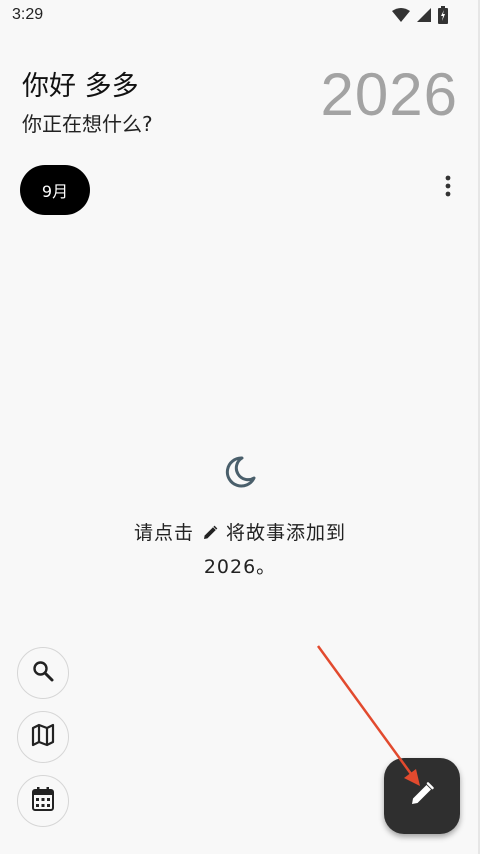 The image size is (480, 854). Describe the element at coordinates (163, 533) in the screenshot. I see `empty-state-text-before: 请点击` at that location.